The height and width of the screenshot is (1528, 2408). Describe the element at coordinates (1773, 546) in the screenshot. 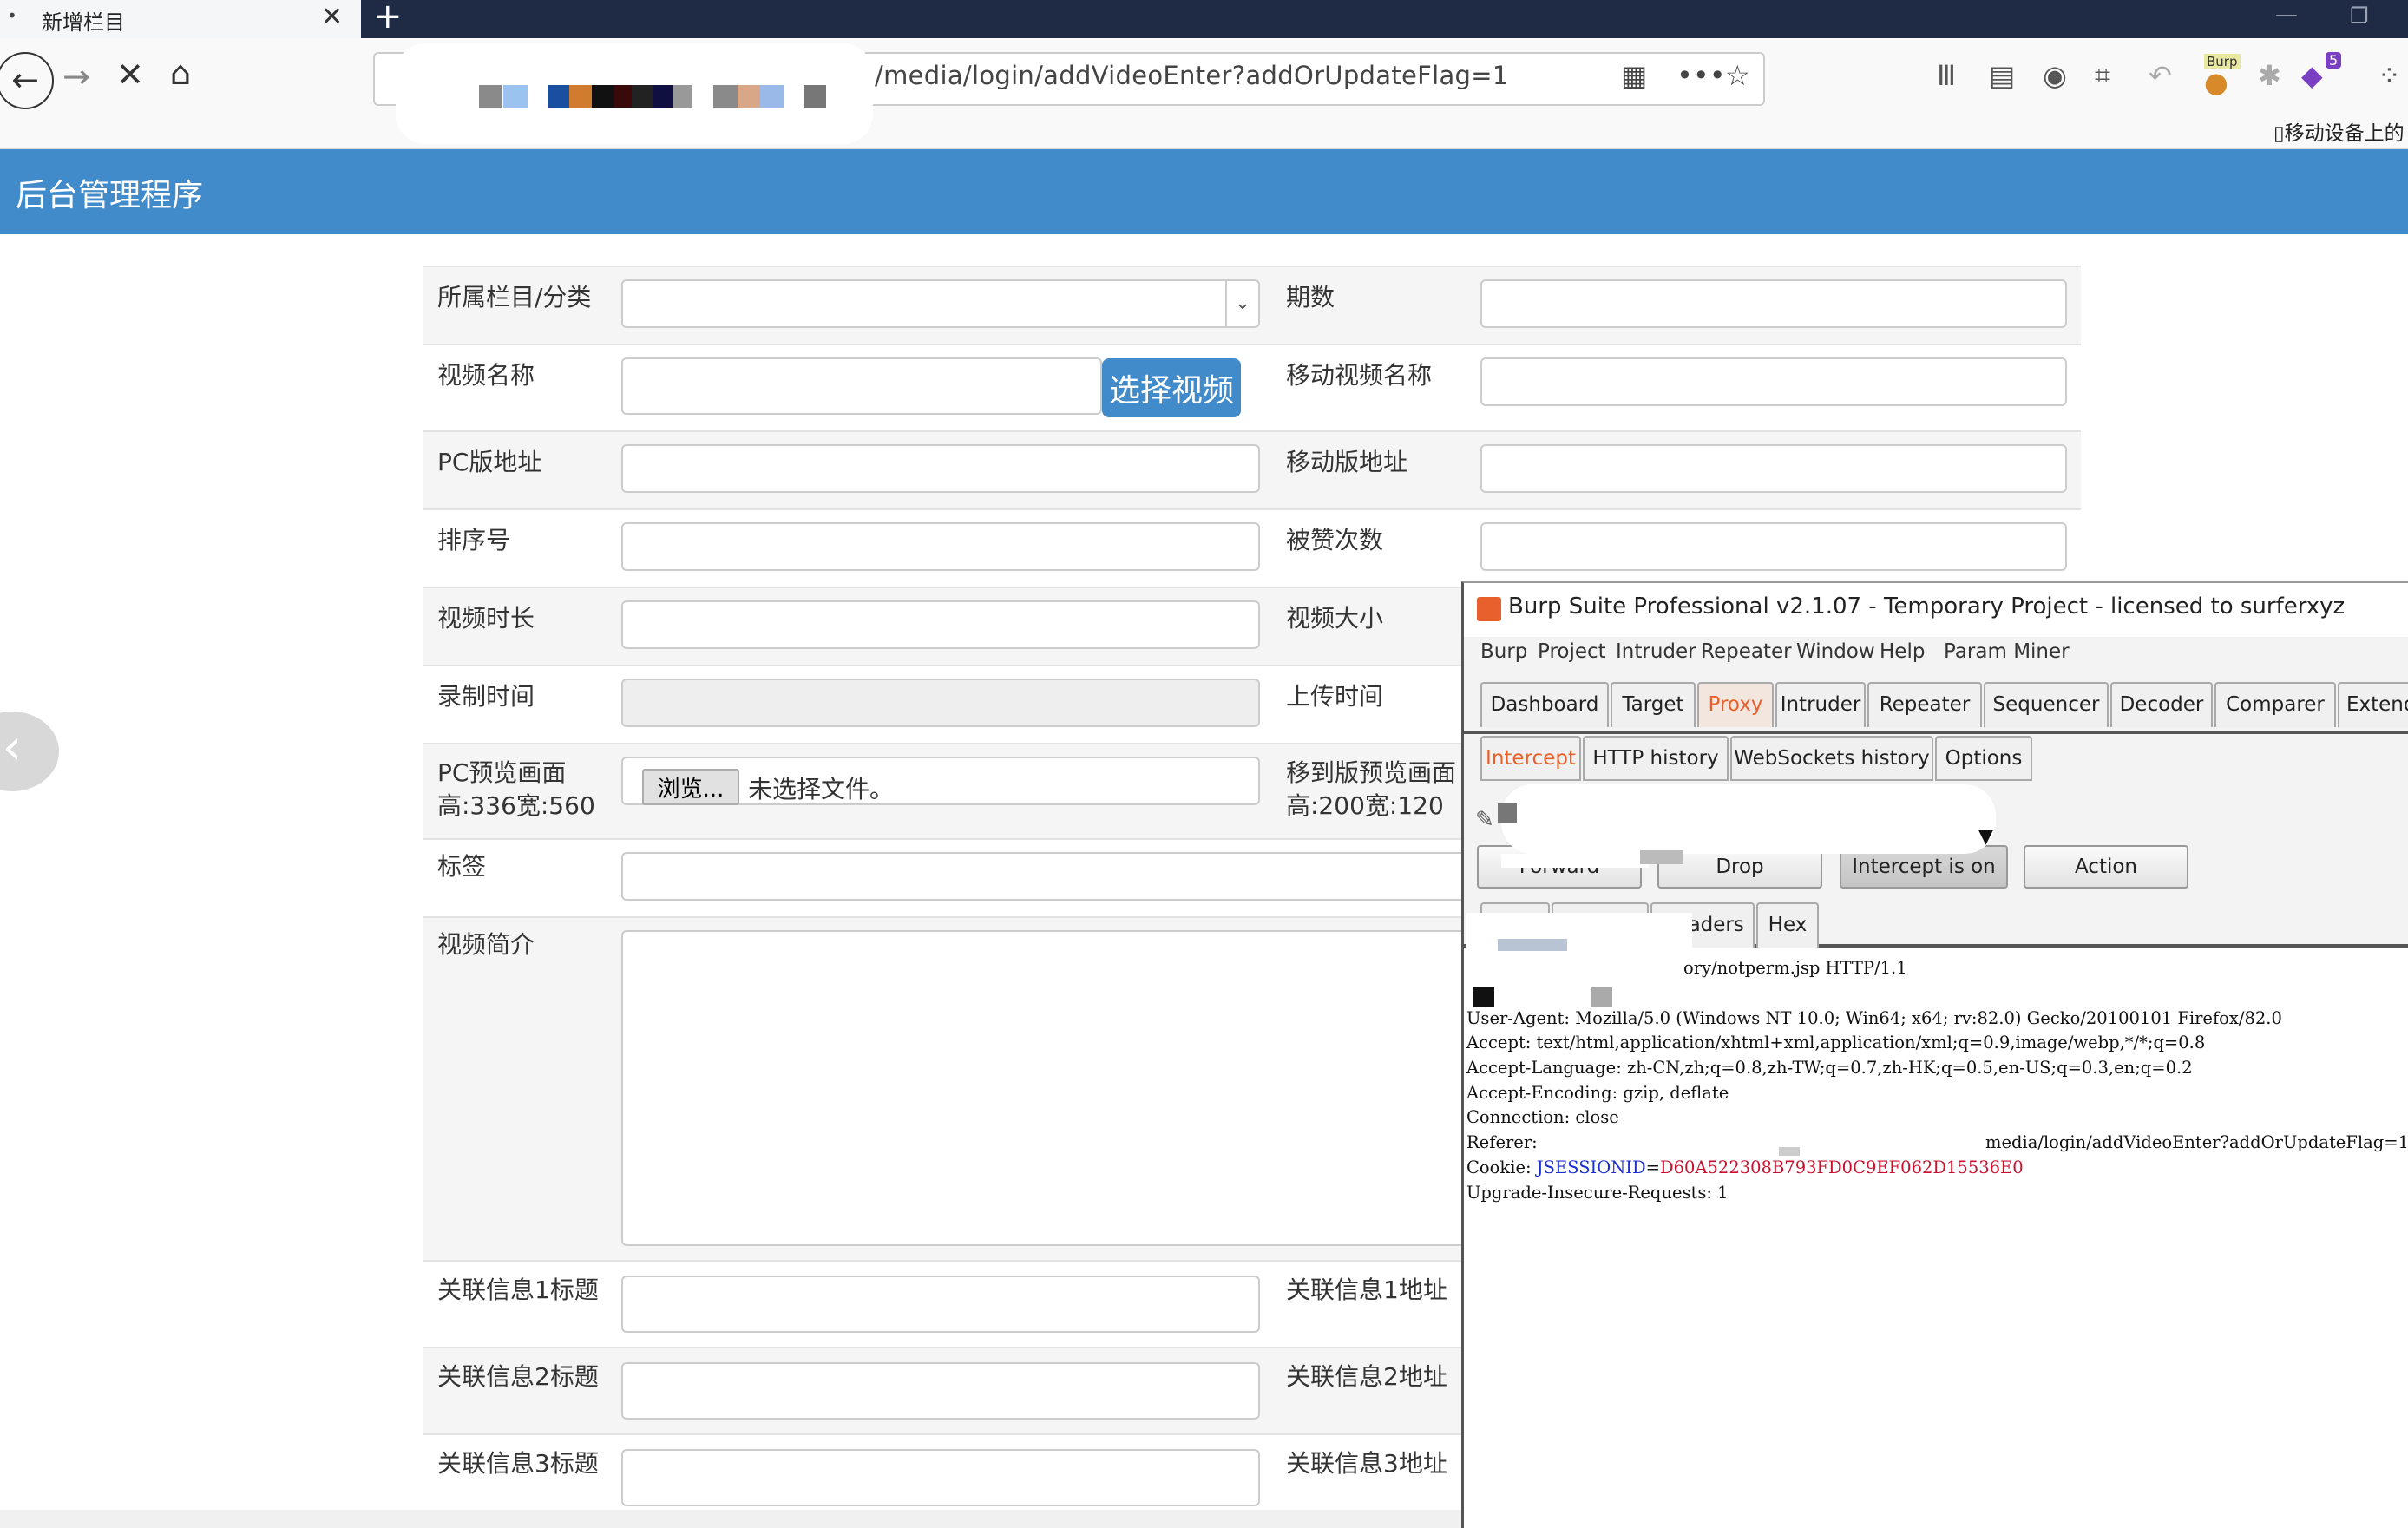

I see `likes-input` at that location.